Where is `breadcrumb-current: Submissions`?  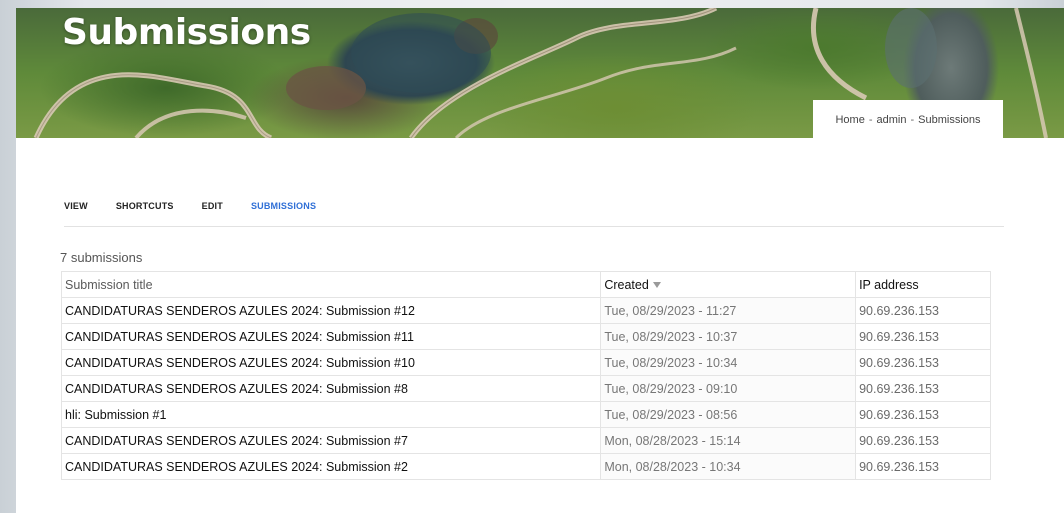 breadcrumb-current: Submissions is located at coordinates (949, 120).